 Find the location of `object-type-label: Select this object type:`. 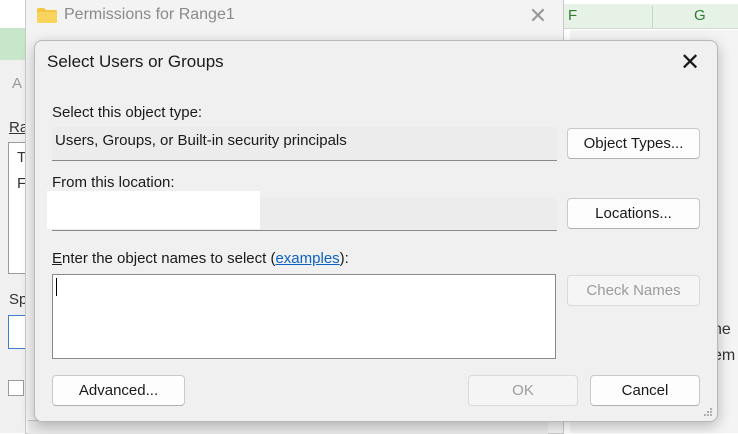

object-type-label: Select this object type: is located at coordinates (127, 112).